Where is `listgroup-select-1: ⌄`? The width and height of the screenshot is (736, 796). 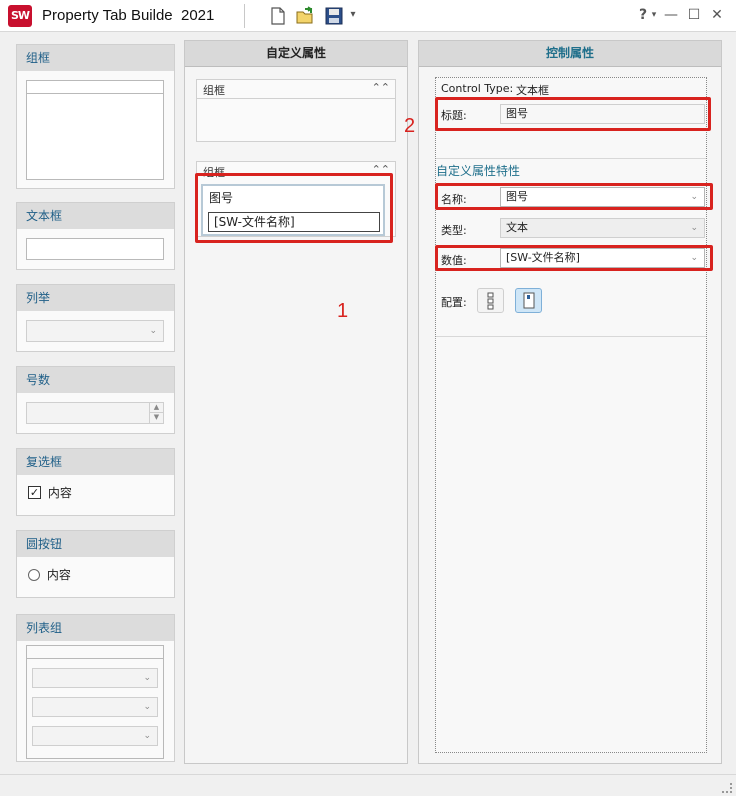
listgroup-select-1: ⌄ is located at coordinates (95, 678).